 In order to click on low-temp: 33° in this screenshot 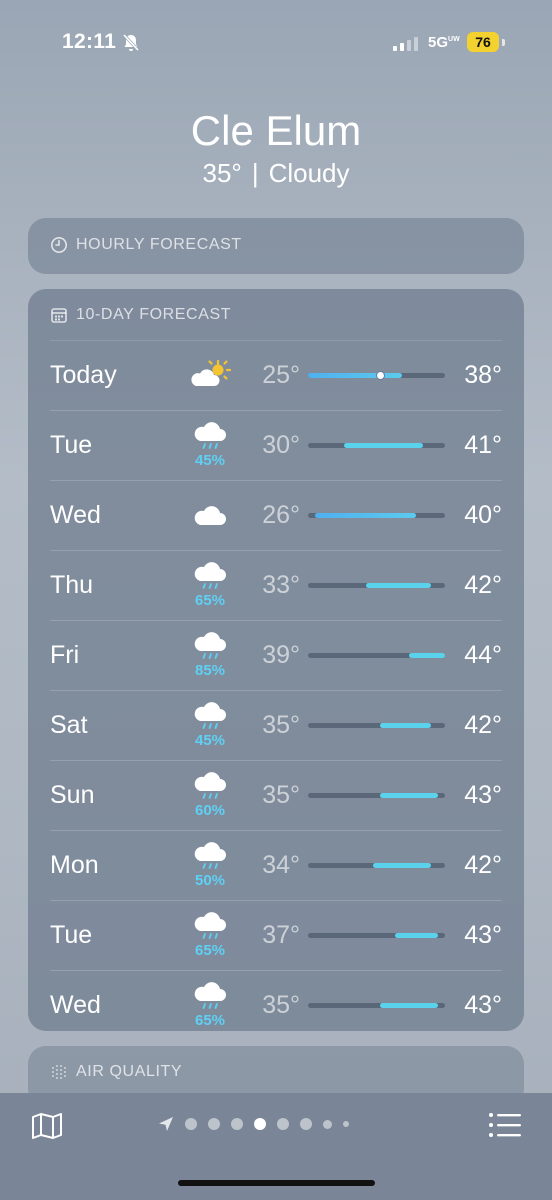, I will do `click(281, 585)`.